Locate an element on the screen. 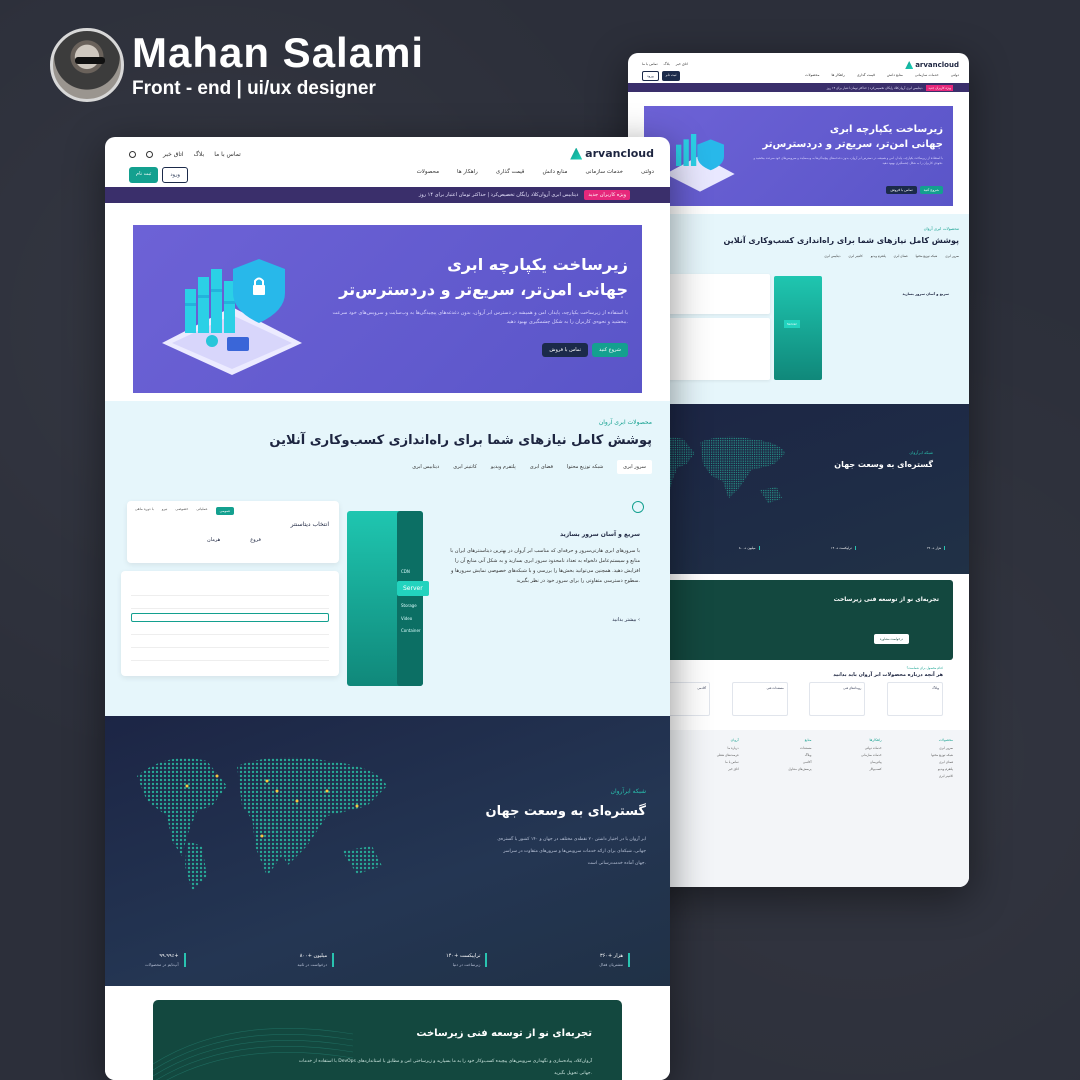 This screenshot has height=1080, width=1080. stat-requests: میلیون +۸۰۰ درخواست در ثانیه is located at coordinates (316, 960).